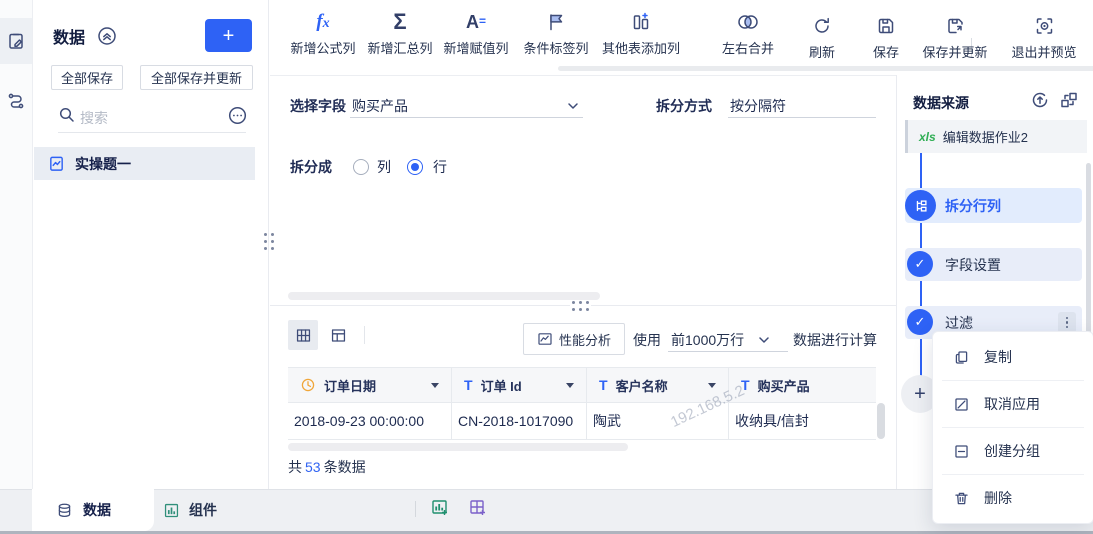 The width and height of the screenshot is (1093, 534). Describe the element at coordinates (440, 167) in the screenshot. I see `radio-row-label: 行` at that location.